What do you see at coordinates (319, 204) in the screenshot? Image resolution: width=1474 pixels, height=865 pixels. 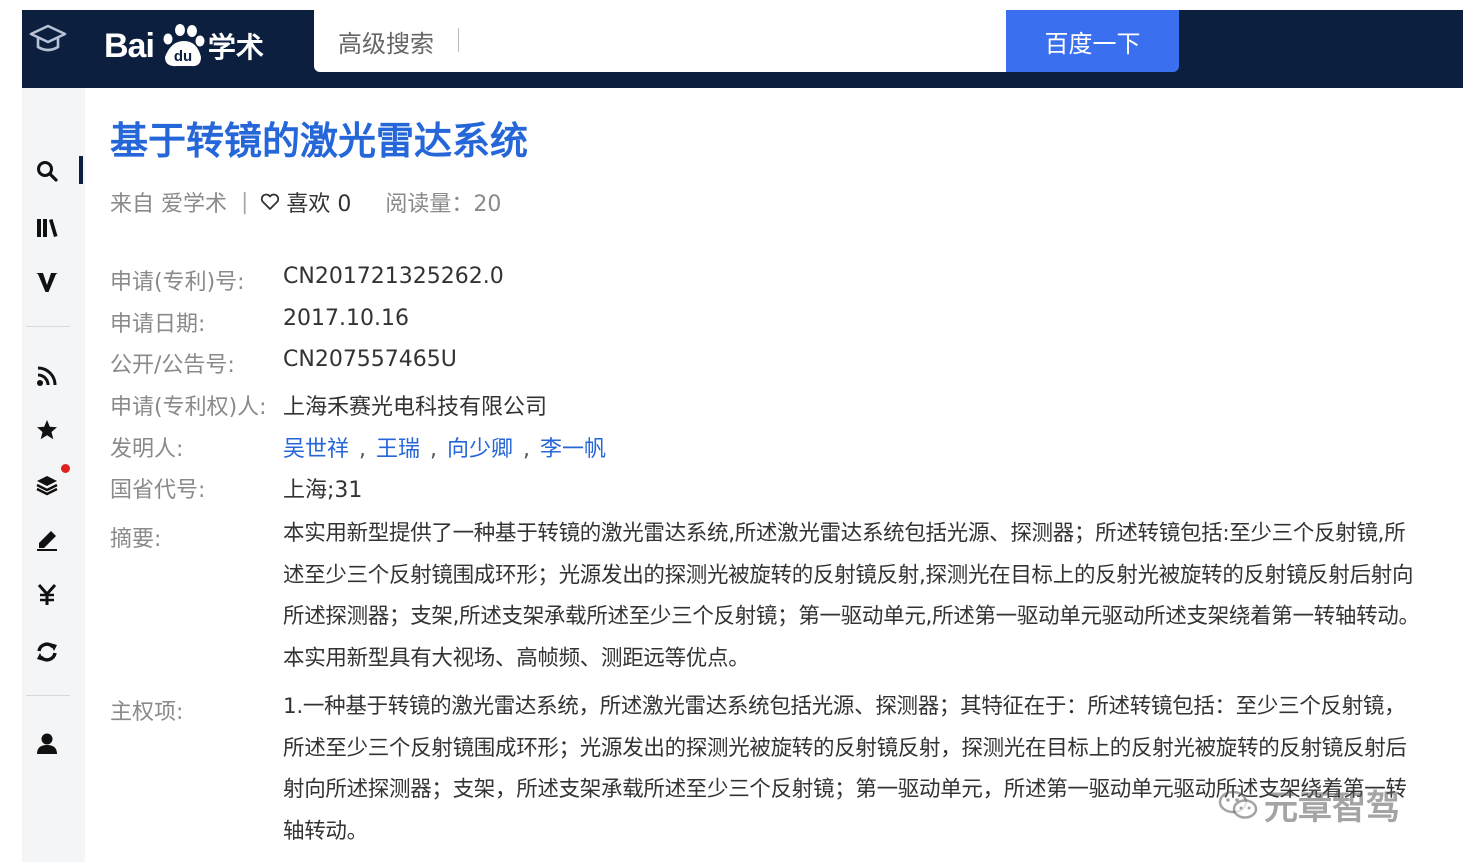 I see `like-count: 喜欢 0` at bounding box center [319, 204].